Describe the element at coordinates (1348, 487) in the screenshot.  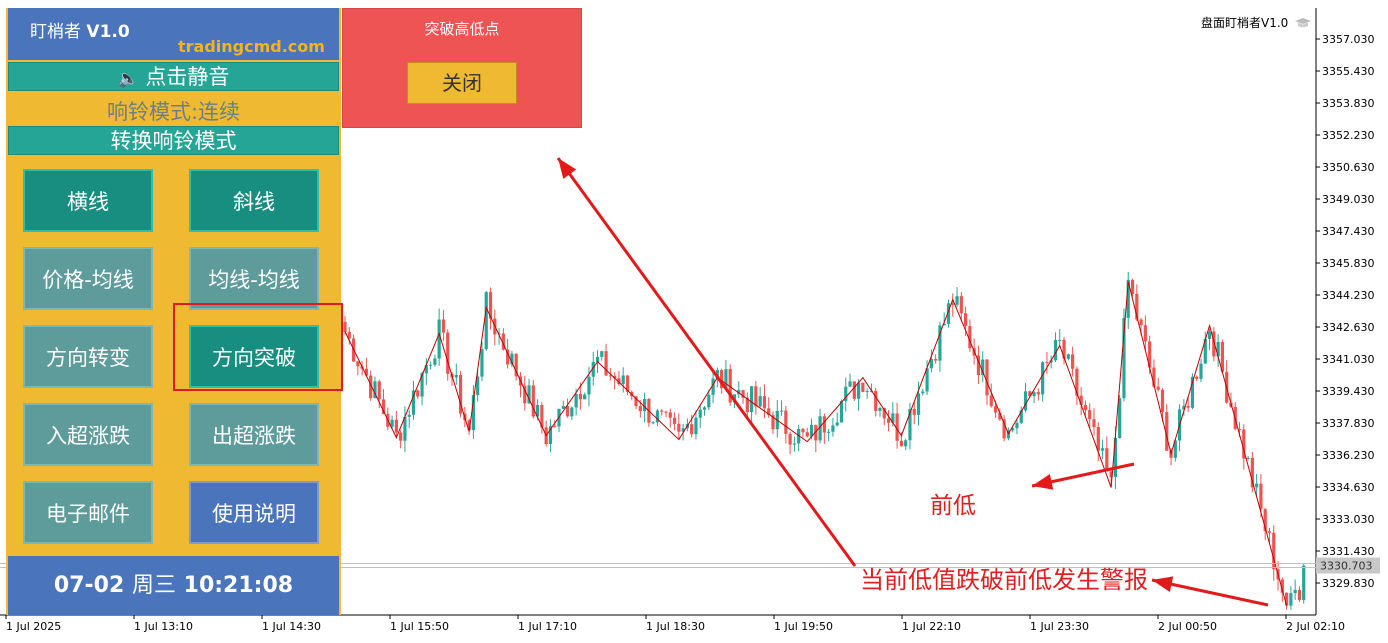
I see `y-tick-label: 3334.630` at that location.